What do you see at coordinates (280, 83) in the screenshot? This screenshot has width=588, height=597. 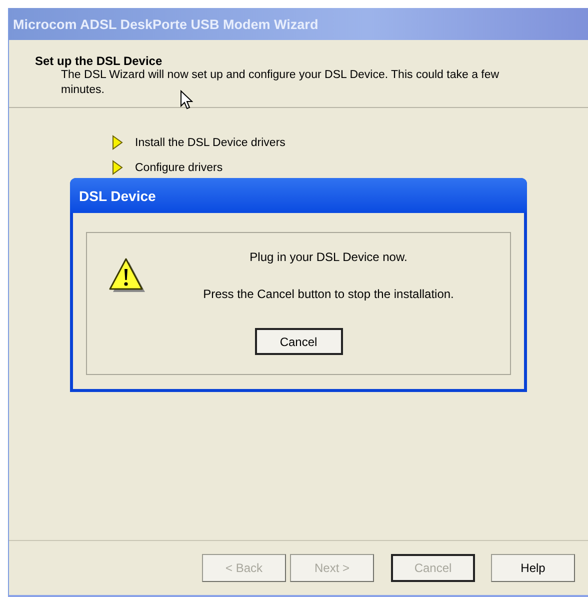 I see `page-description: The DSL Wizard will now set up and configure your DSL Device. This could take a few minutes.` at bounding box center [280, 83].